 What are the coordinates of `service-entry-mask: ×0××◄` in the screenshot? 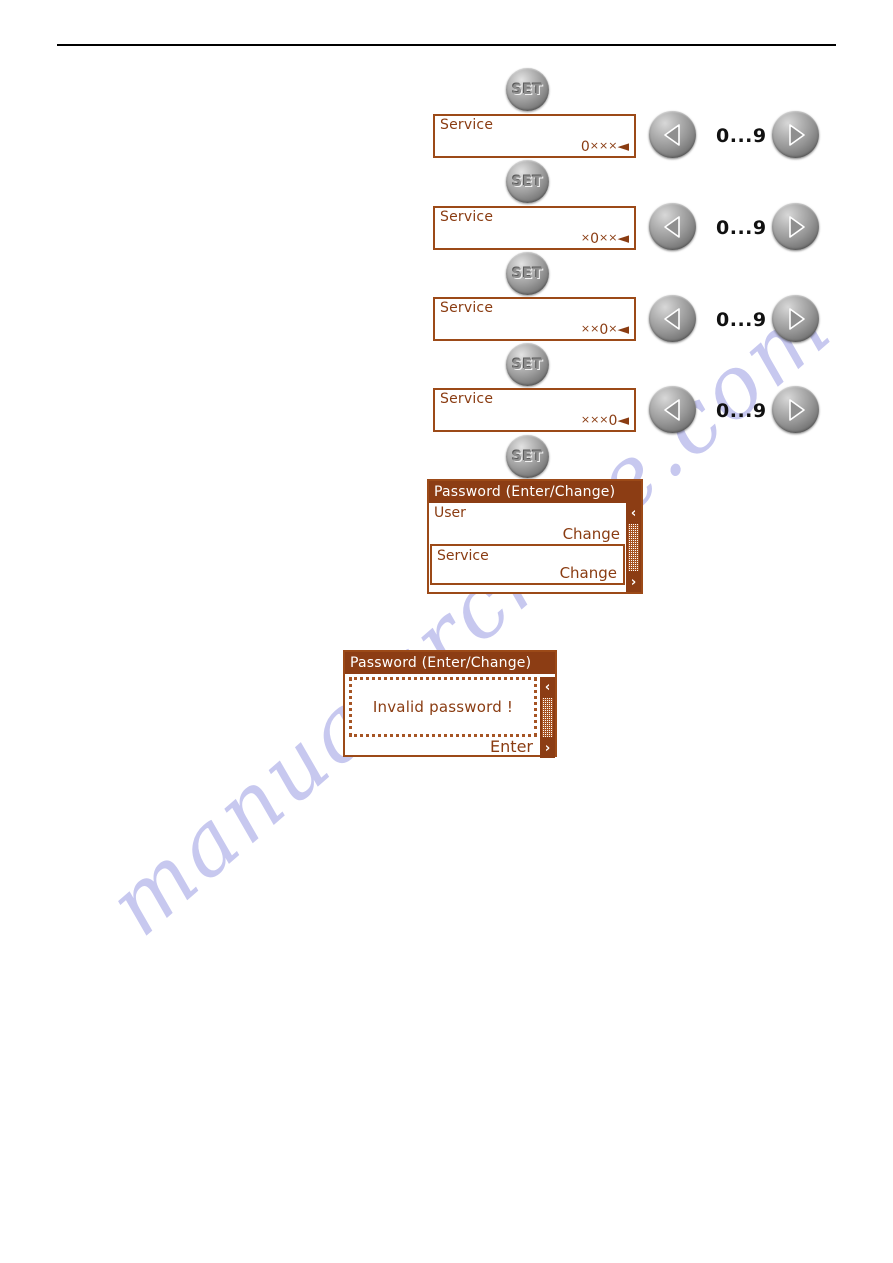 It's located at (605, 238).